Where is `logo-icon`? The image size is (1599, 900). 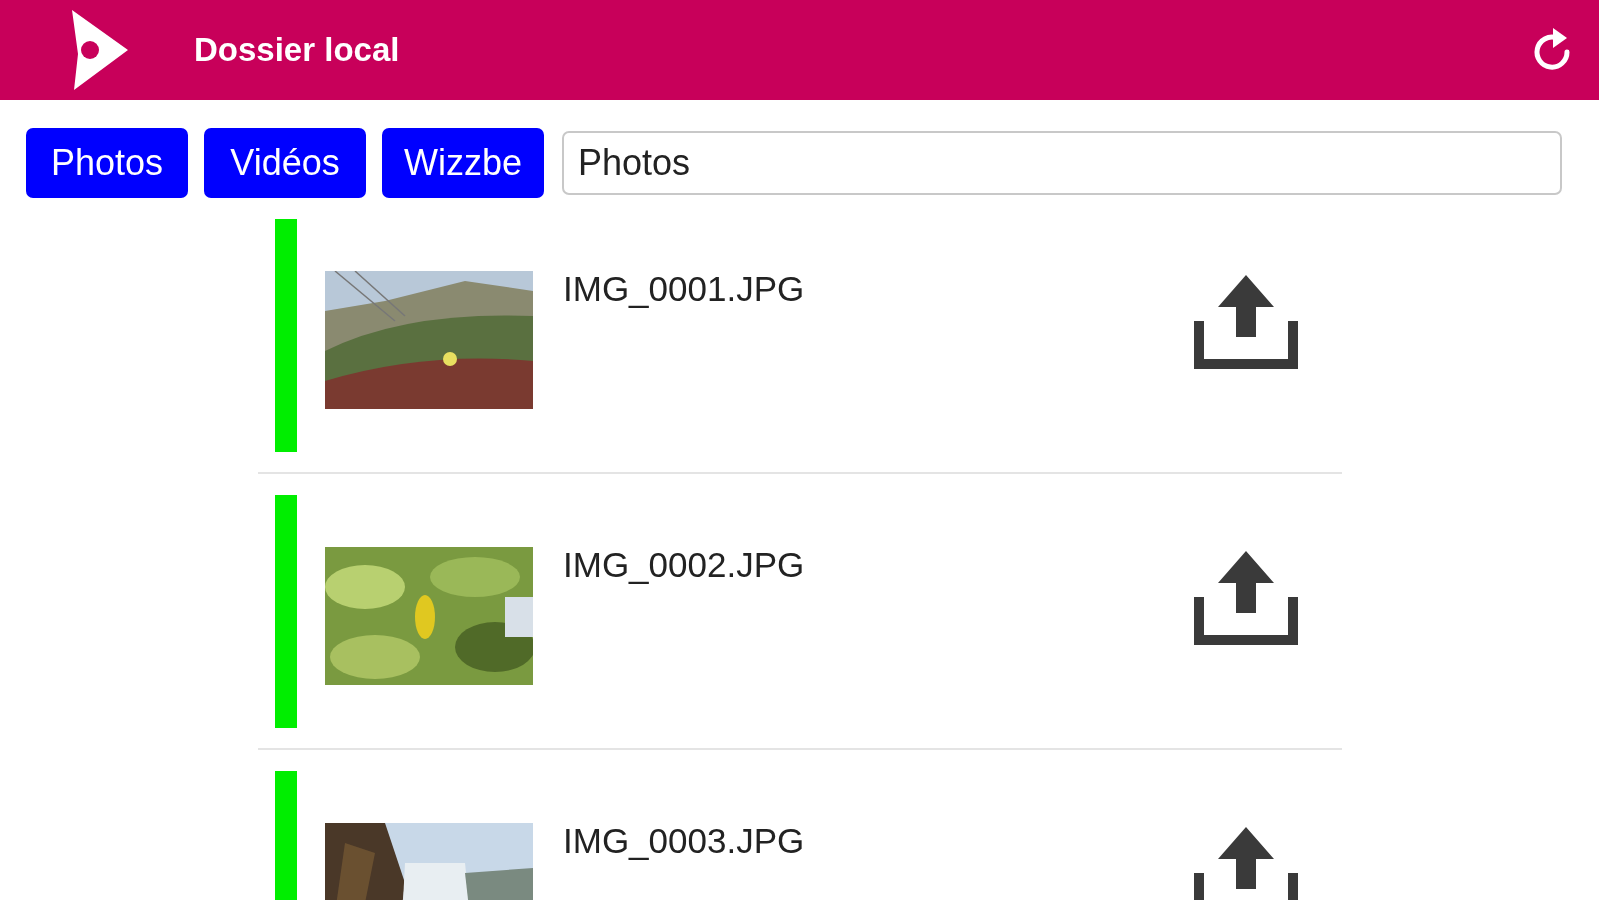
logo-icon is located at coordinates (99, 50).